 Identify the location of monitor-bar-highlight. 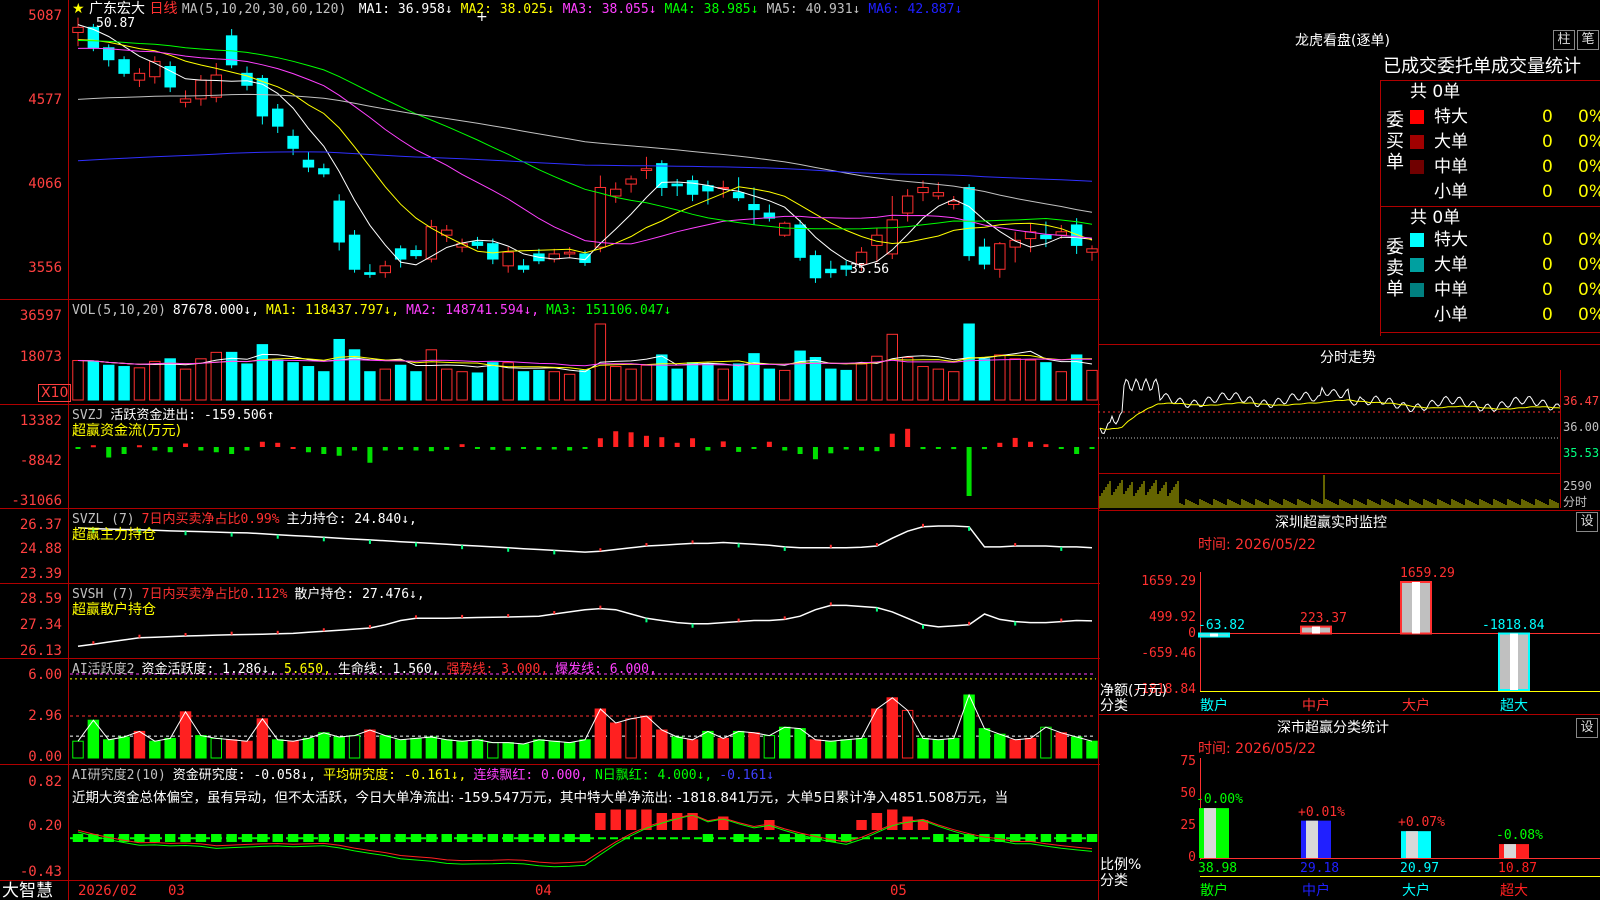
(1316, 630).